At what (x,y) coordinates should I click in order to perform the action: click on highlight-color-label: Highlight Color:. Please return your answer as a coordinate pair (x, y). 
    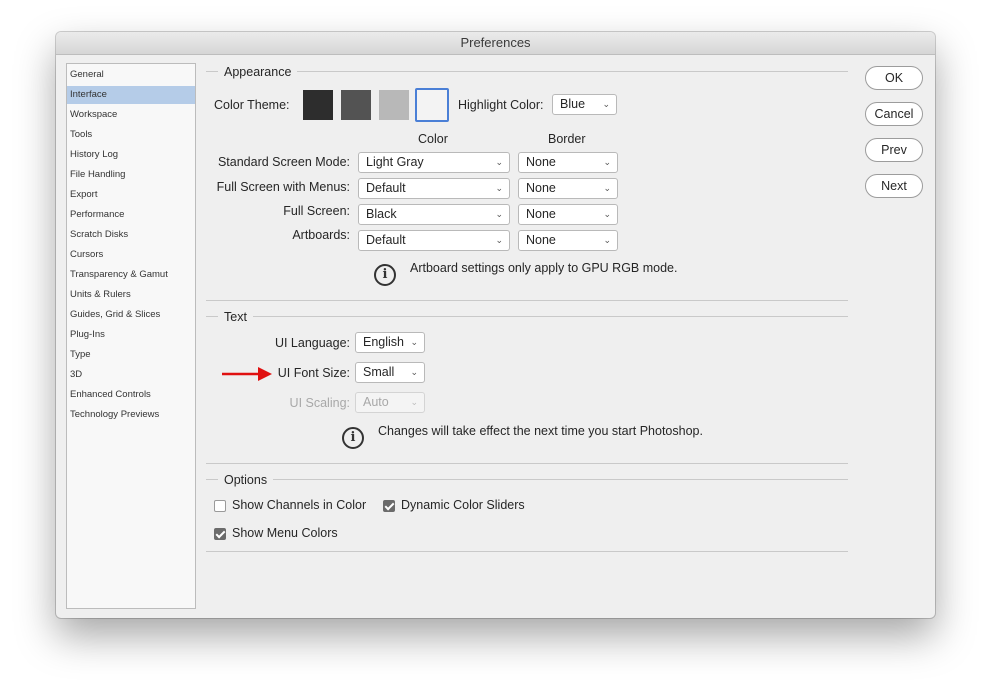
    Looking at the image, I should click on (501, 105).